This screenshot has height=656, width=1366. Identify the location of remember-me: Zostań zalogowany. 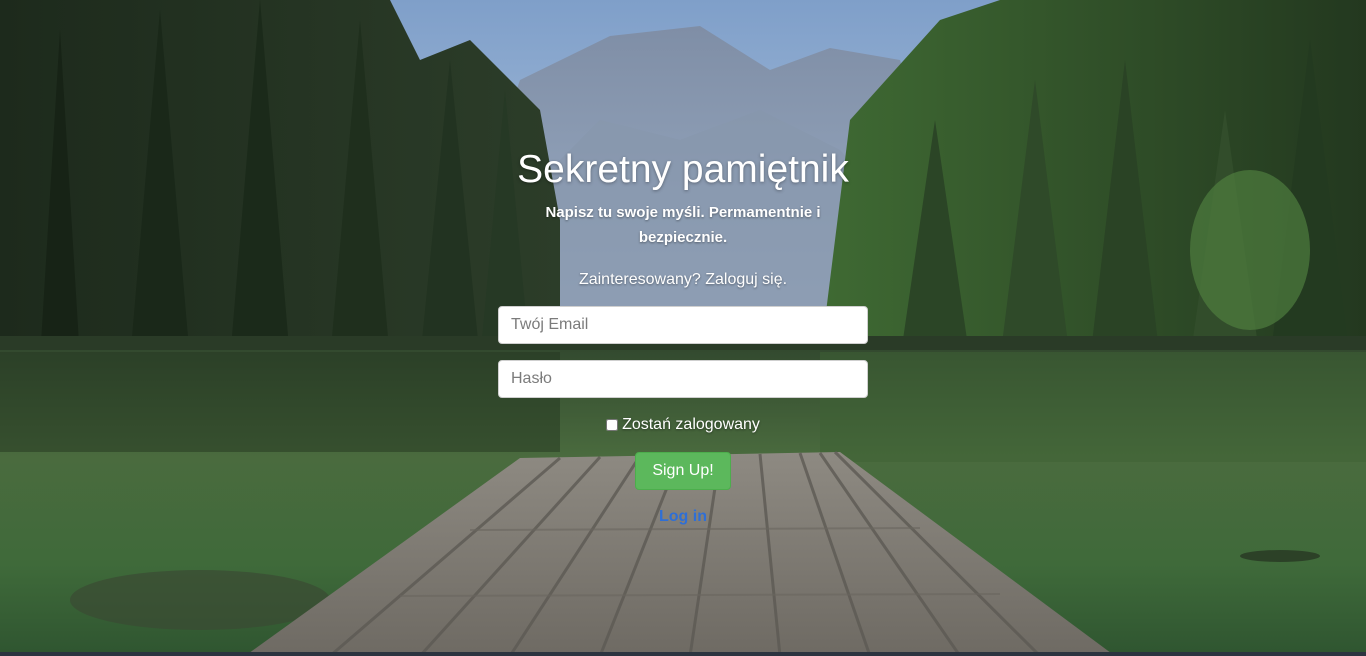
(683, 425).